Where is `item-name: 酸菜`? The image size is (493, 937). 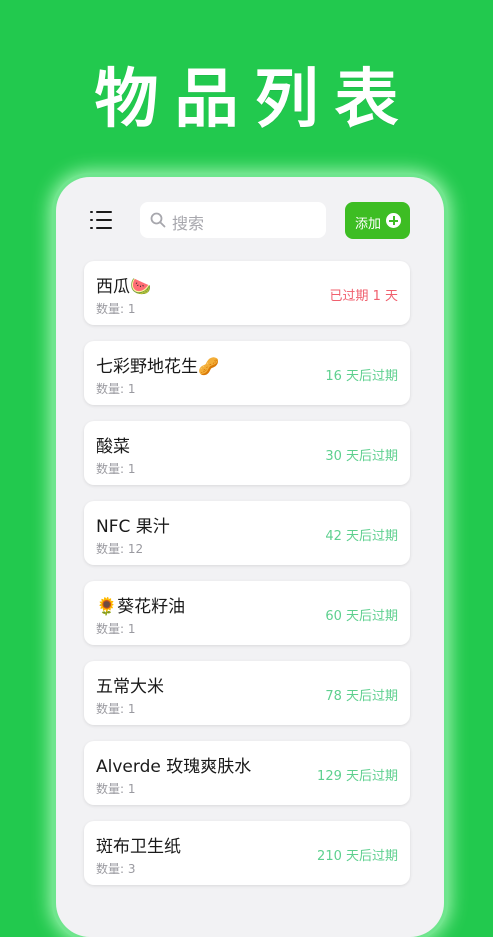 item-name: 酸菜 is located at coordinates (113, 447).